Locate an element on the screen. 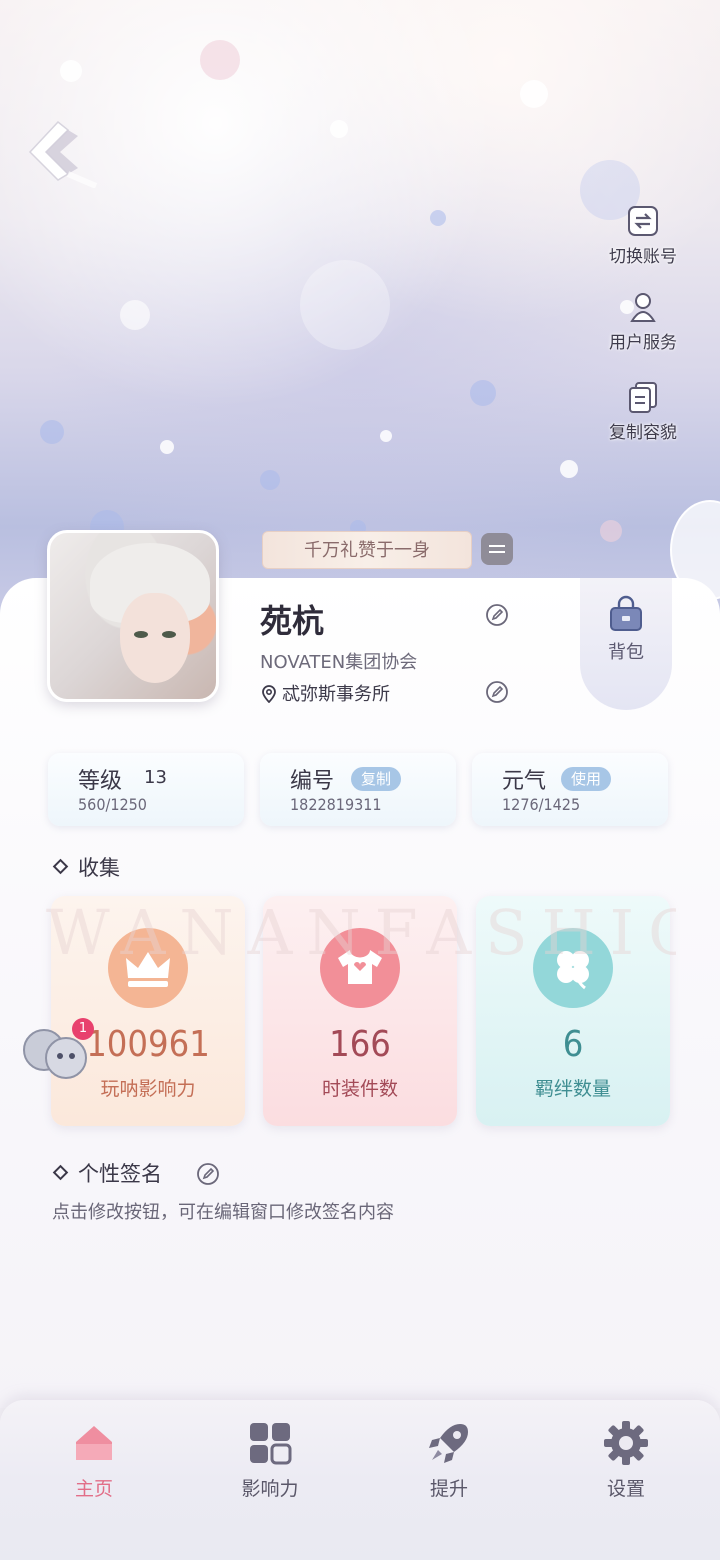  bag-button: 背包 is located at coordinates (626, 644).